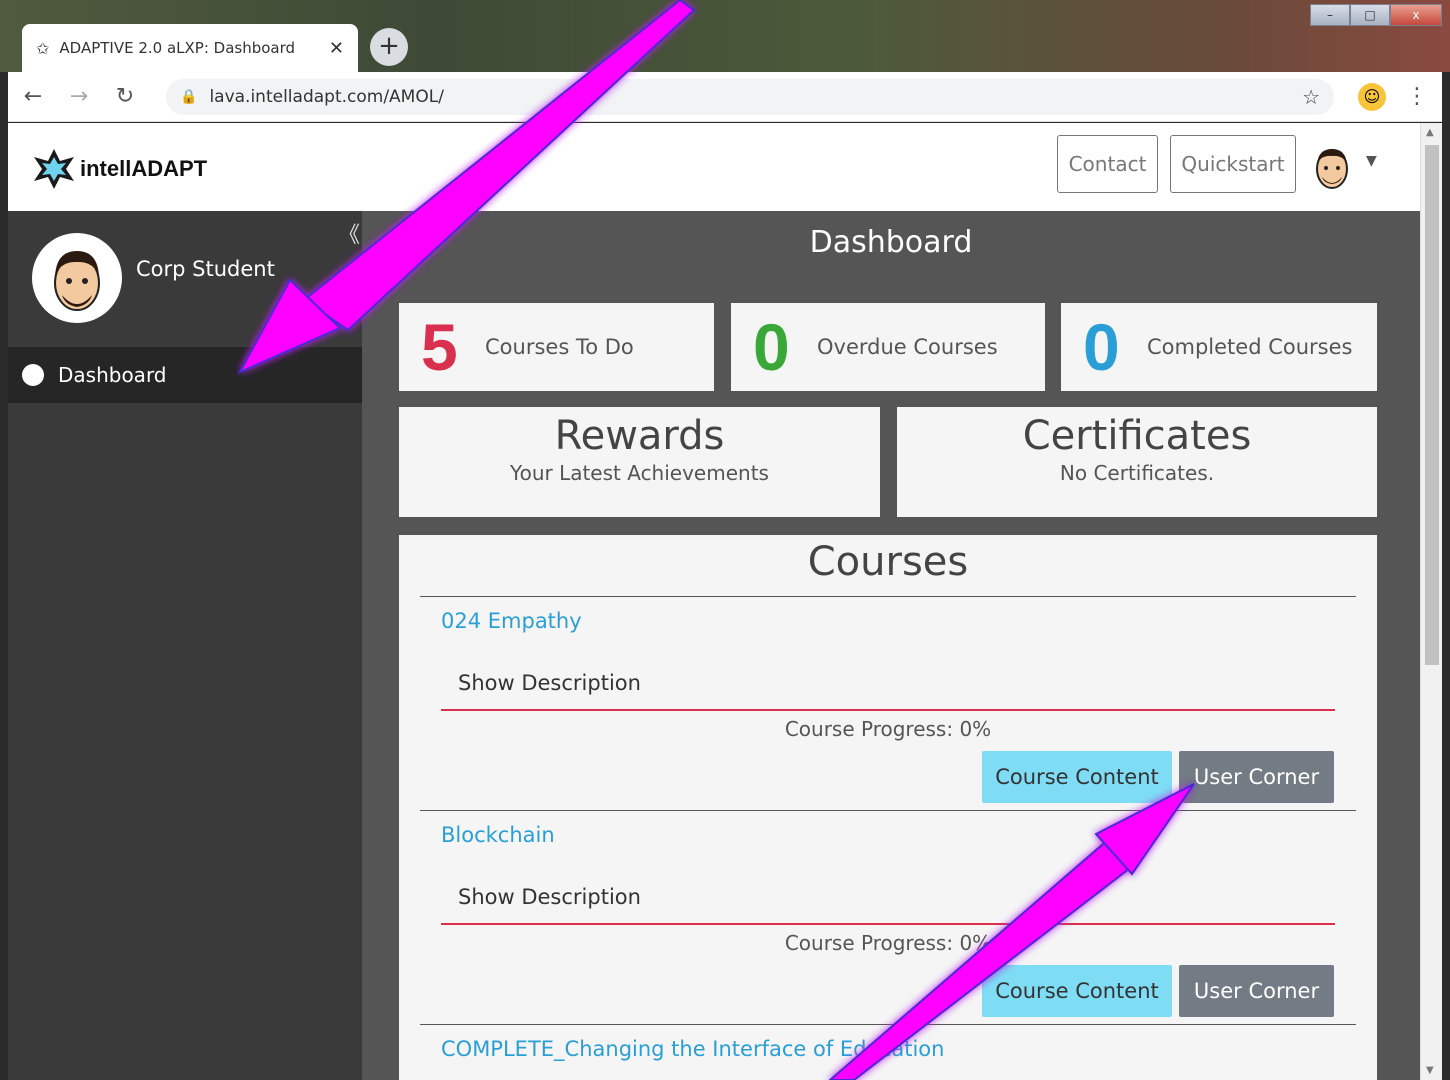 This screenshot has height=1080, width=1450. I want to click on window-titlebar: – □ x ✩ ADAPTIVE 2.0 aLXP: Dashboard ✕ +, so click(725, 36).